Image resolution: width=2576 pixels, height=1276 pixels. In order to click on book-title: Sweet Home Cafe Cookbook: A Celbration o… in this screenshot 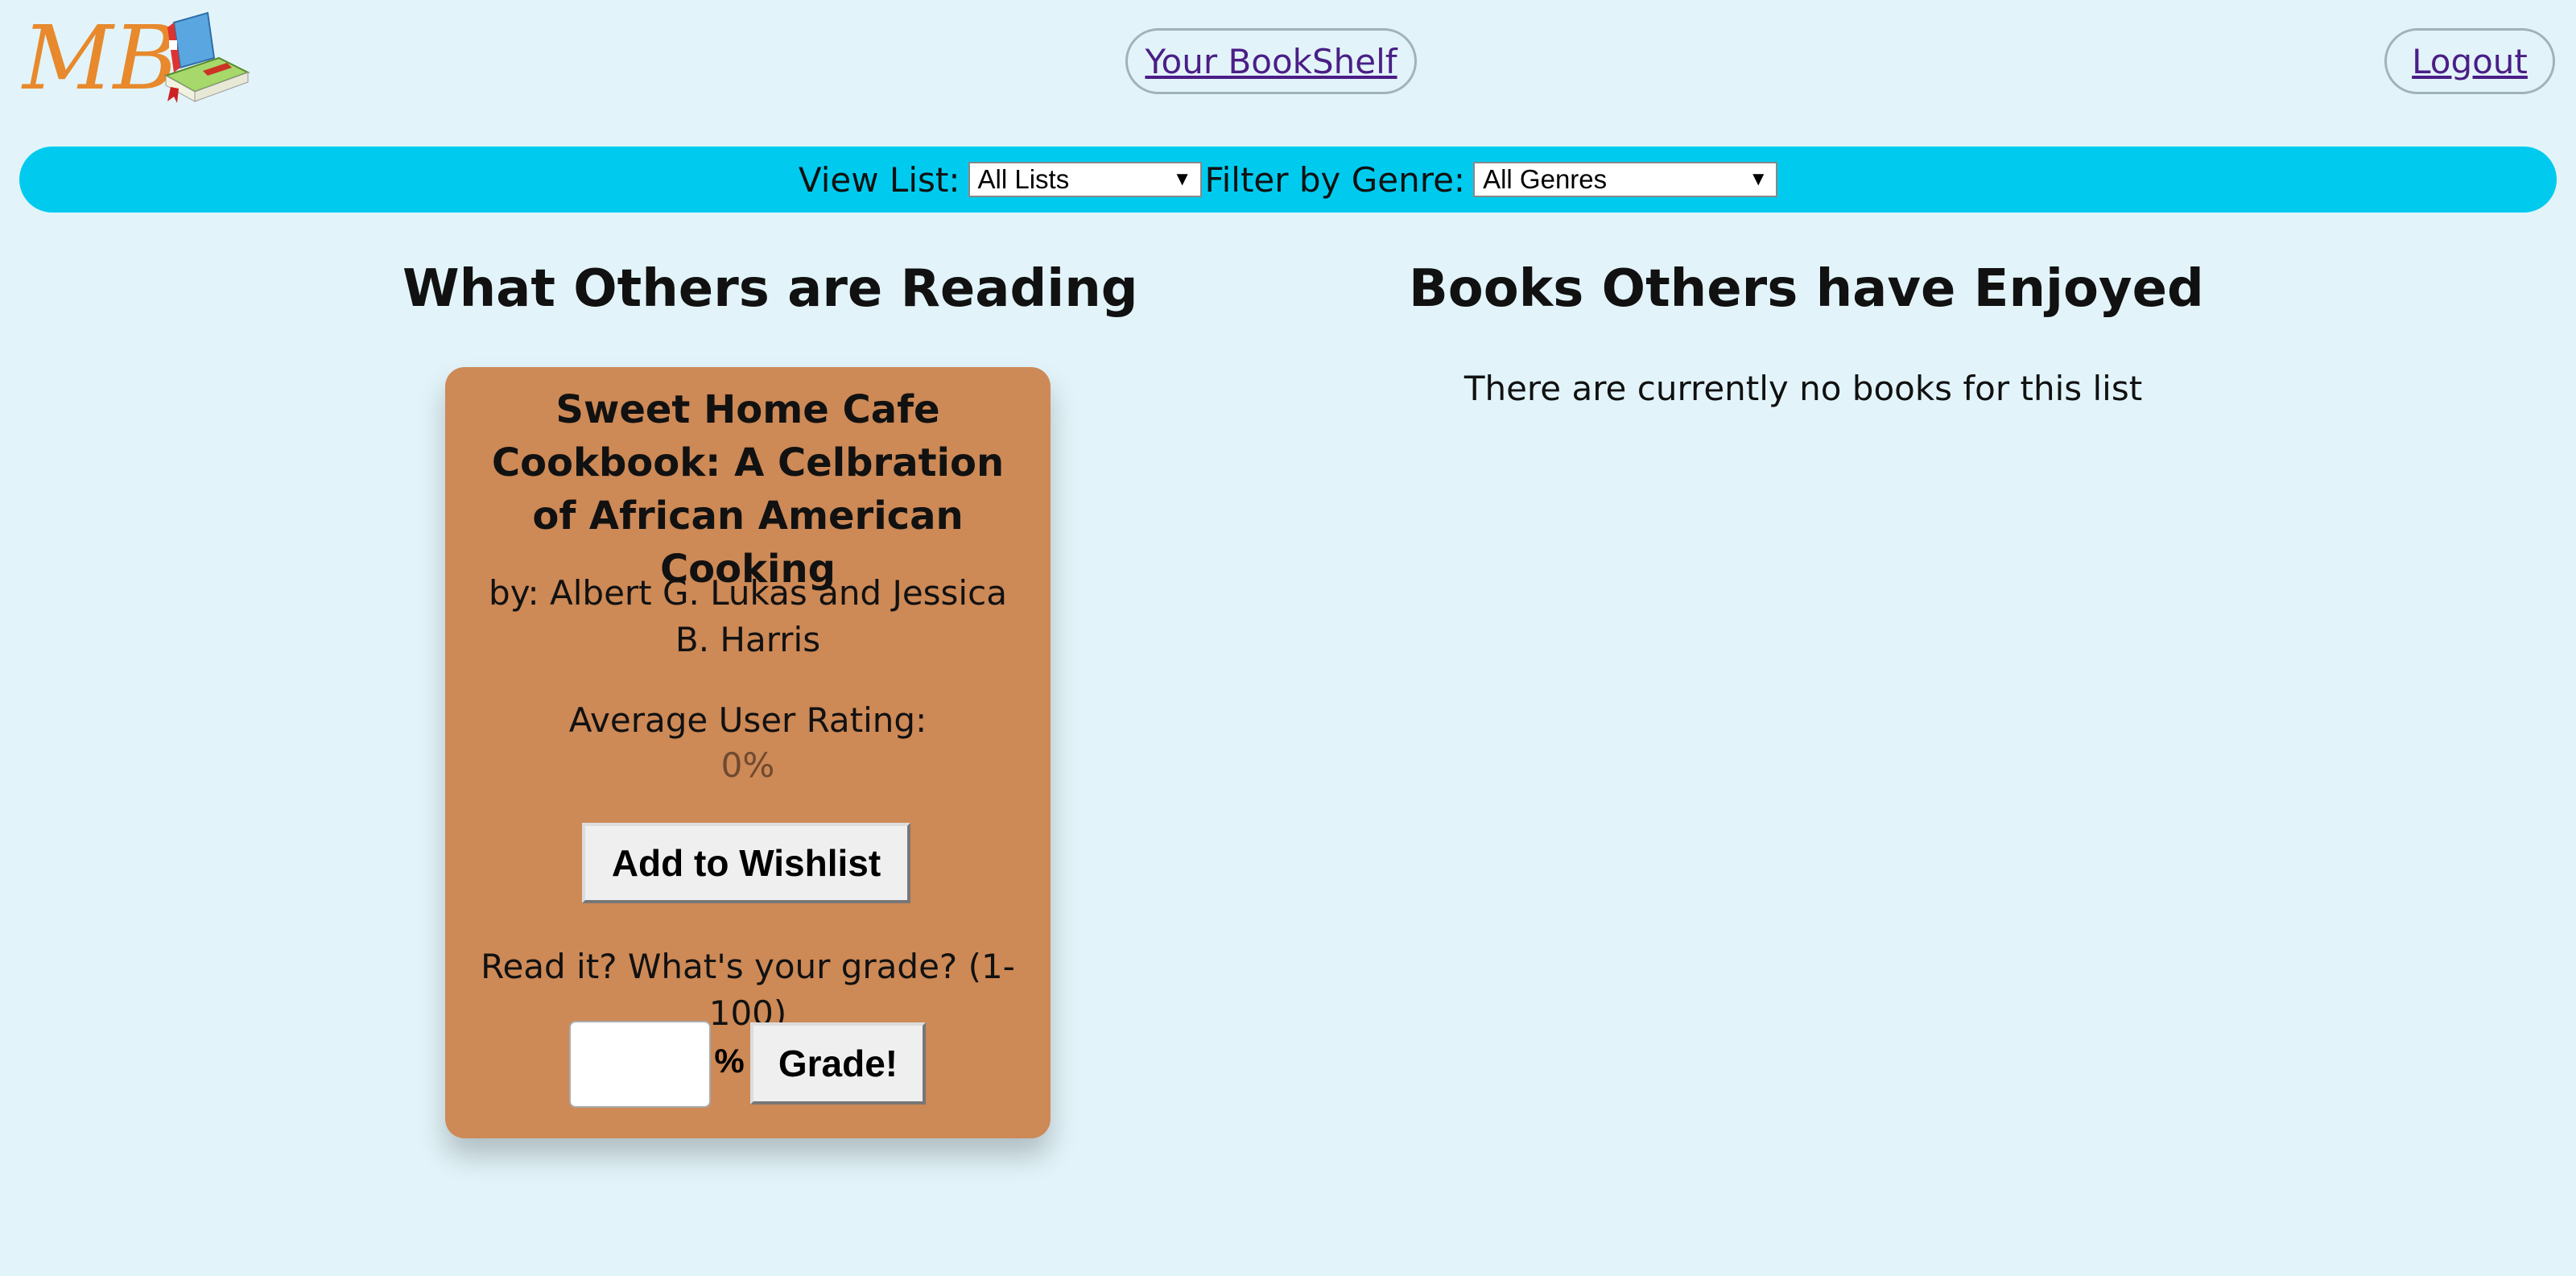, I will do `click(748, 489)`.